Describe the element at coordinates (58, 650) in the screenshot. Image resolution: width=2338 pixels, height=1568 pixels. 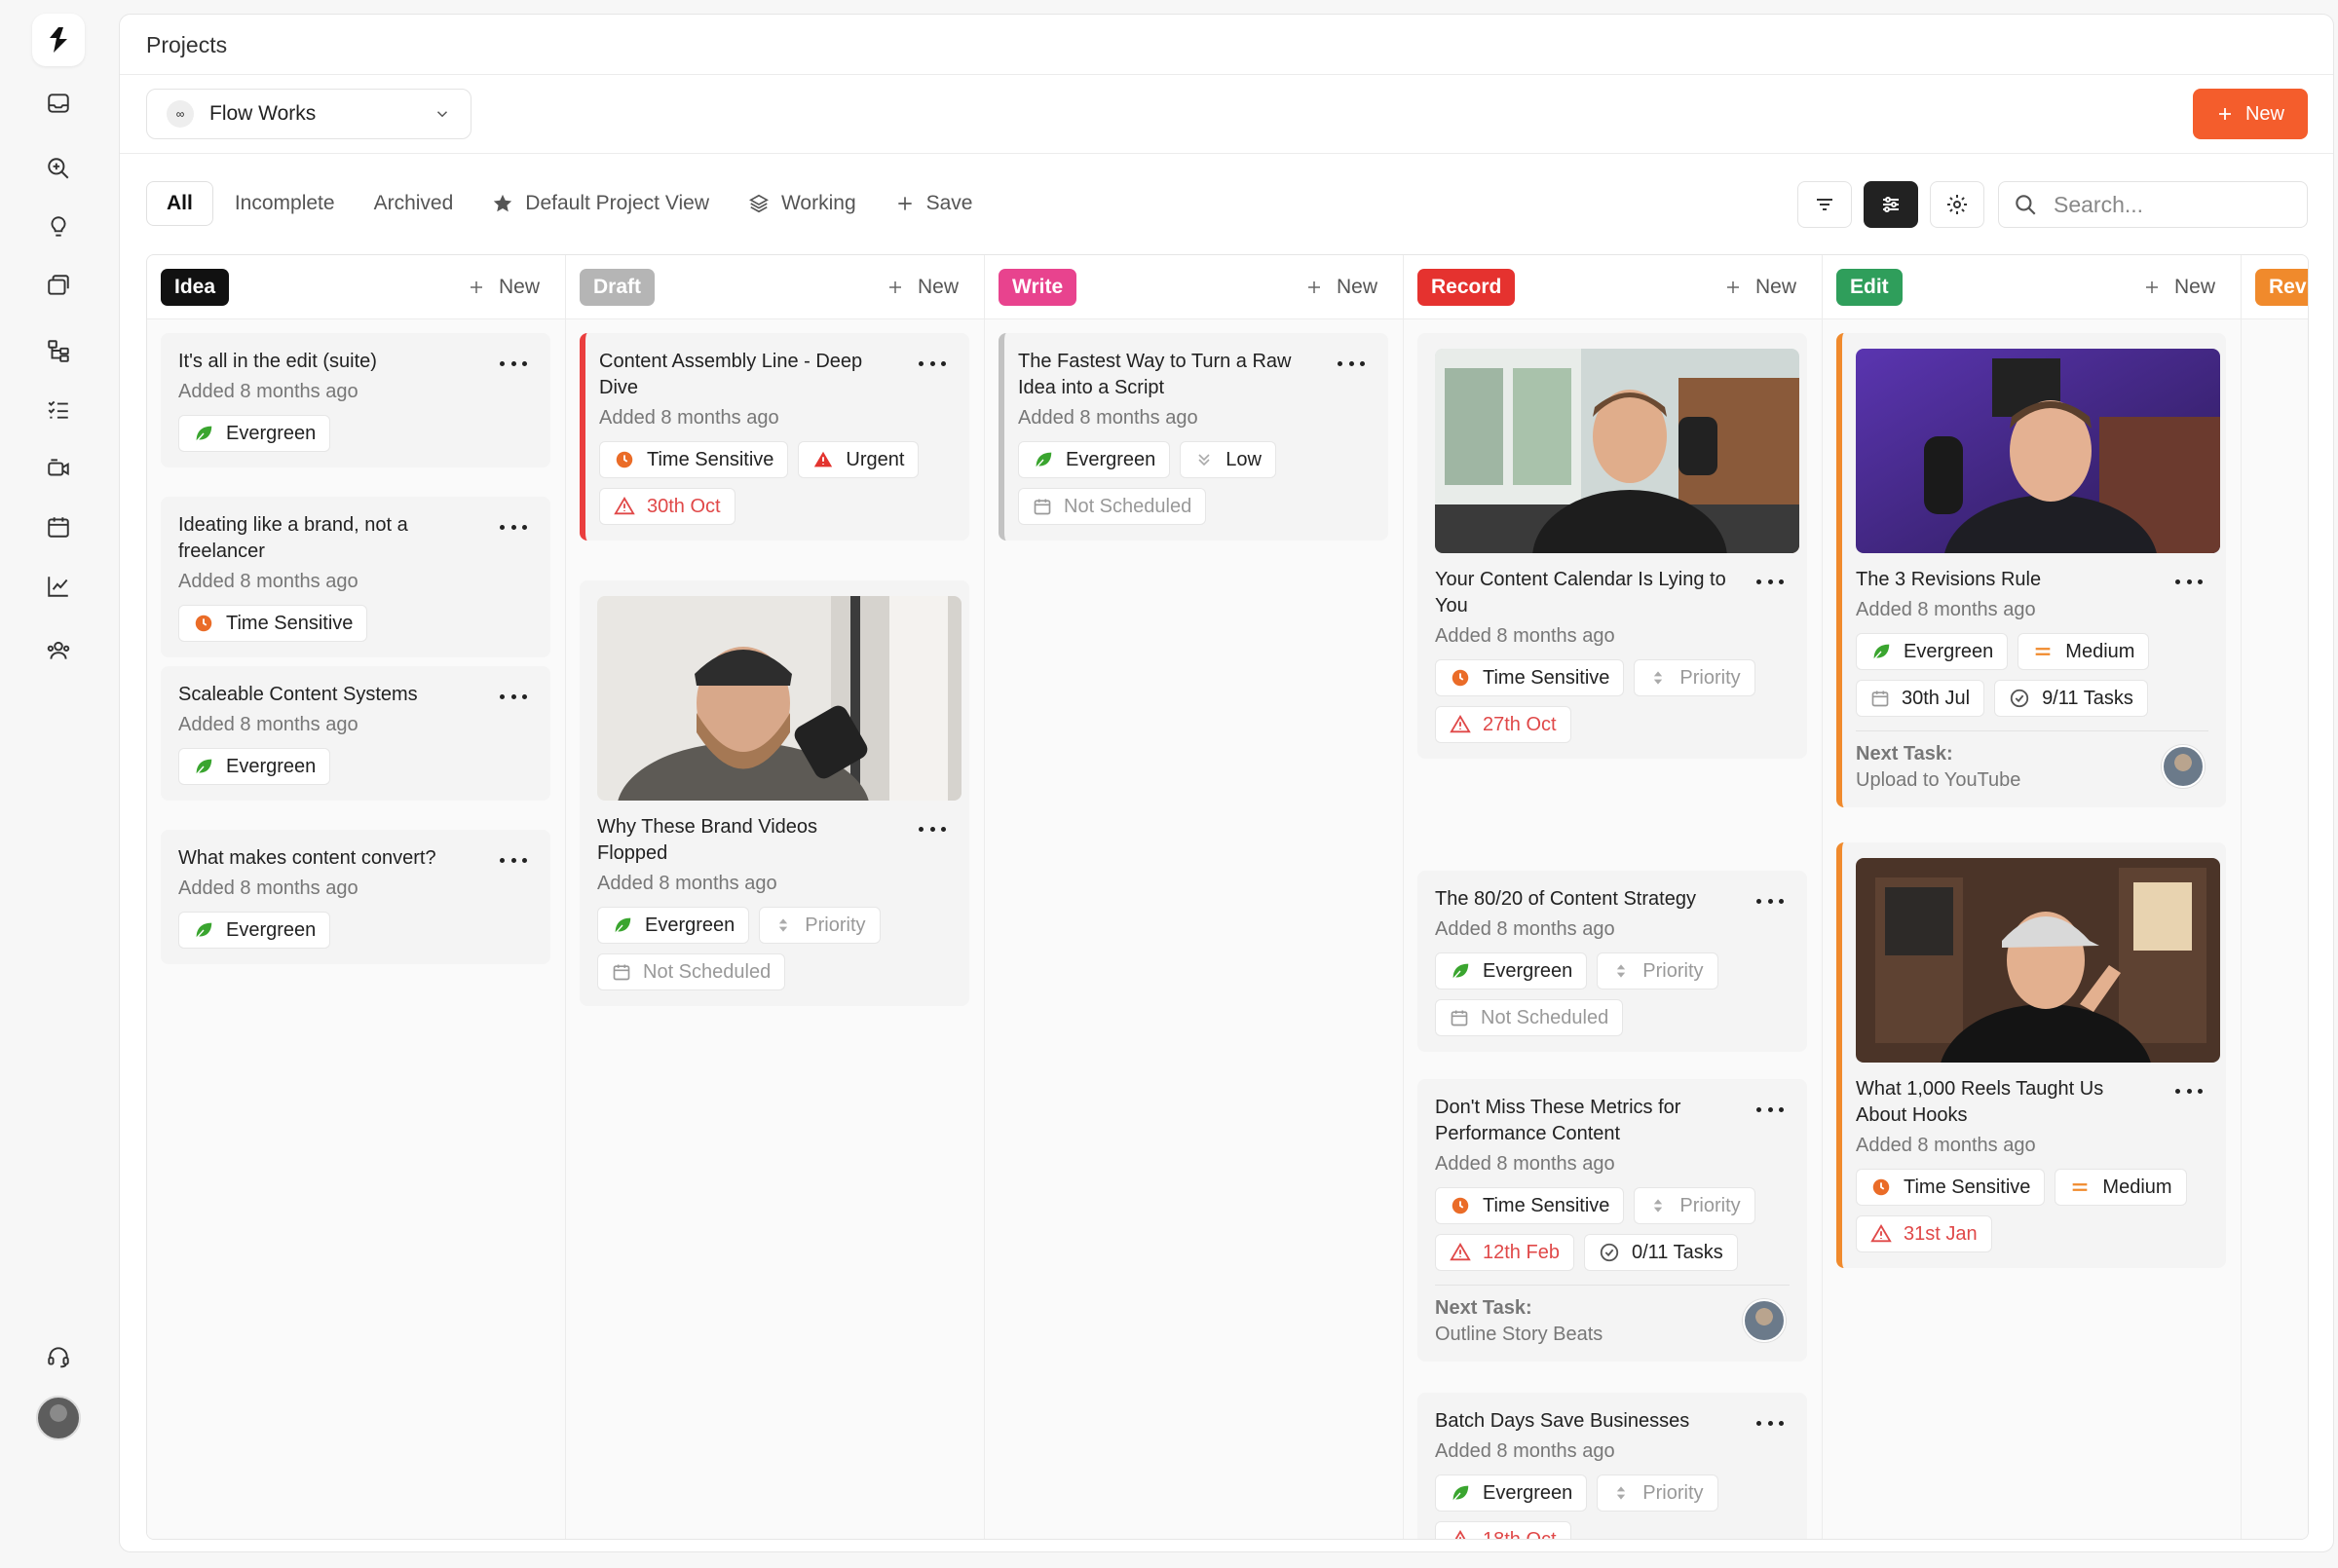
I see `users-icon` at that location.